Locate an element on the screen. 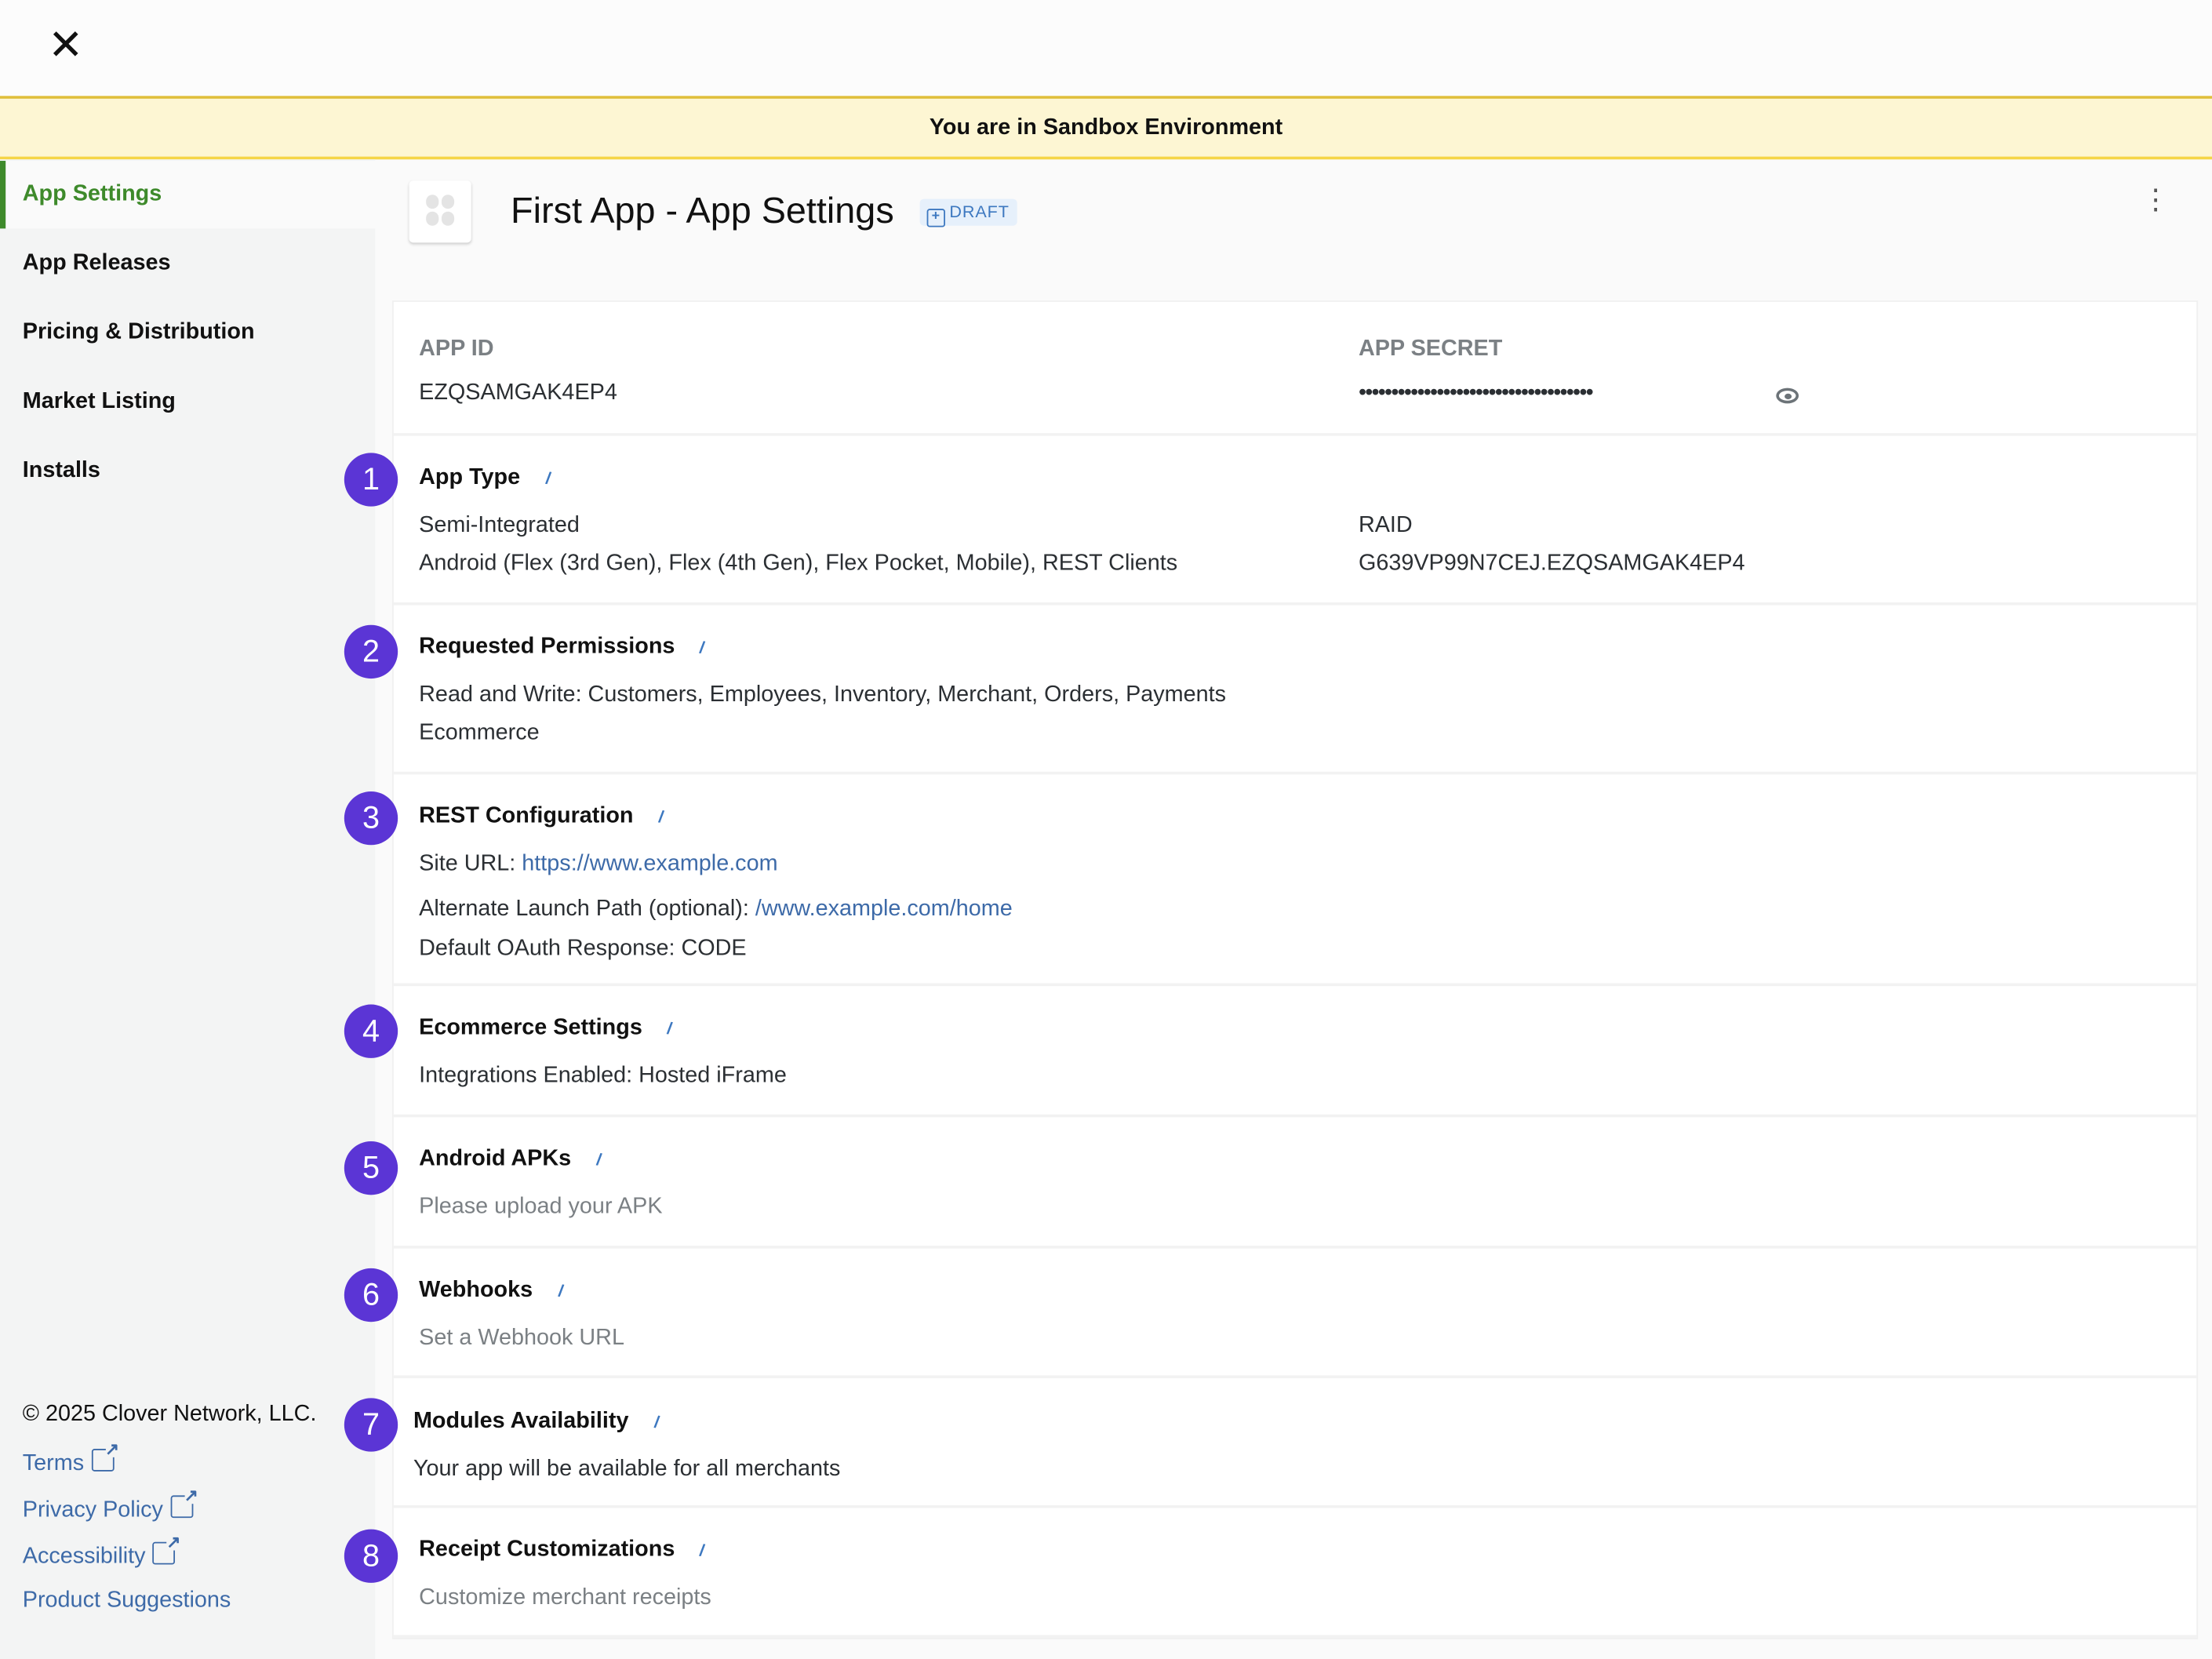  sandbox-banner: You are in Sandbox Environment is located at coordinates (1106, 129).